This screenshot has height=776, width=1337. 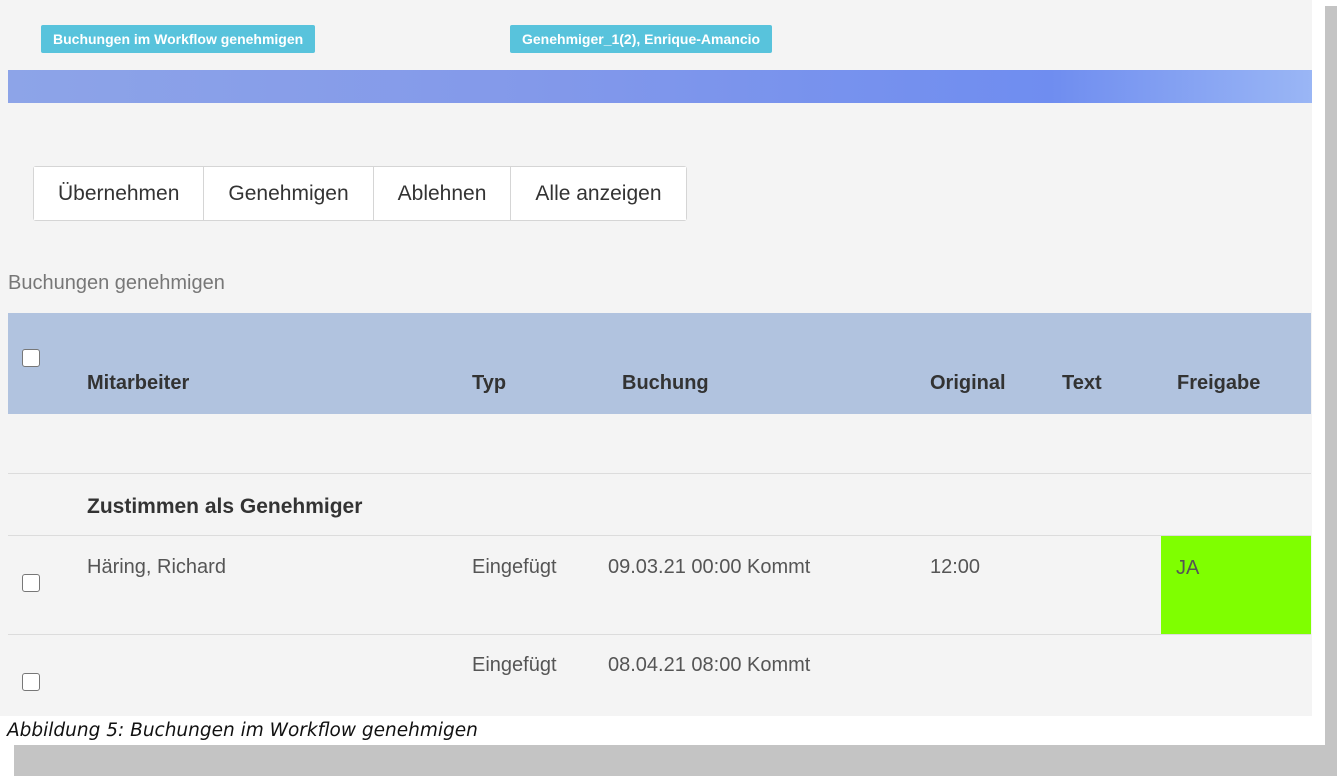 I want to click on page-bottom-gap, so click(x=7, y=760).